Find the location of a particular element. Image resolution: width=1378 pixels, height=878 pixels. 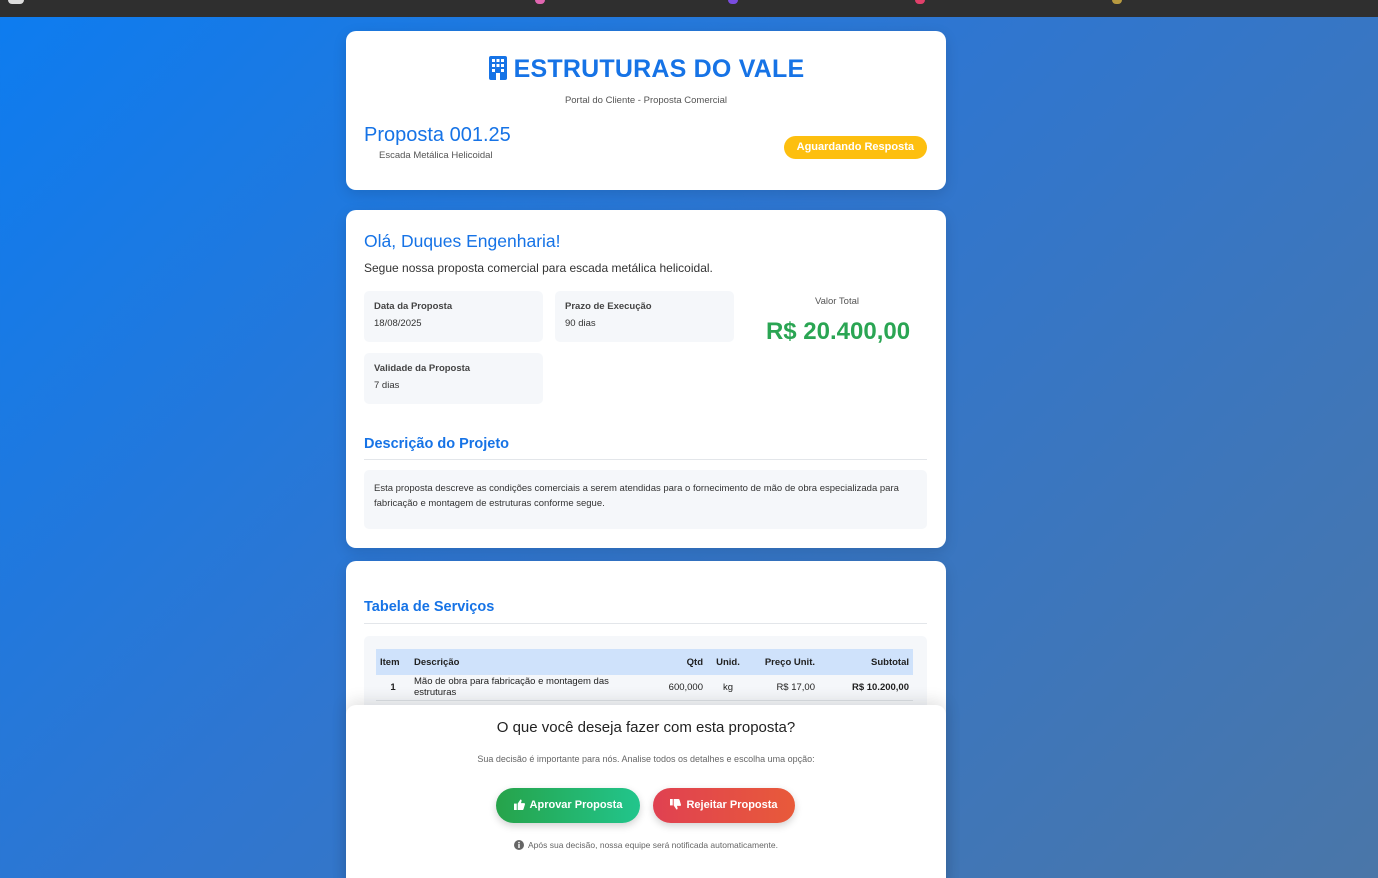

thumbs-down-icon is located at coordinates (676, 804).